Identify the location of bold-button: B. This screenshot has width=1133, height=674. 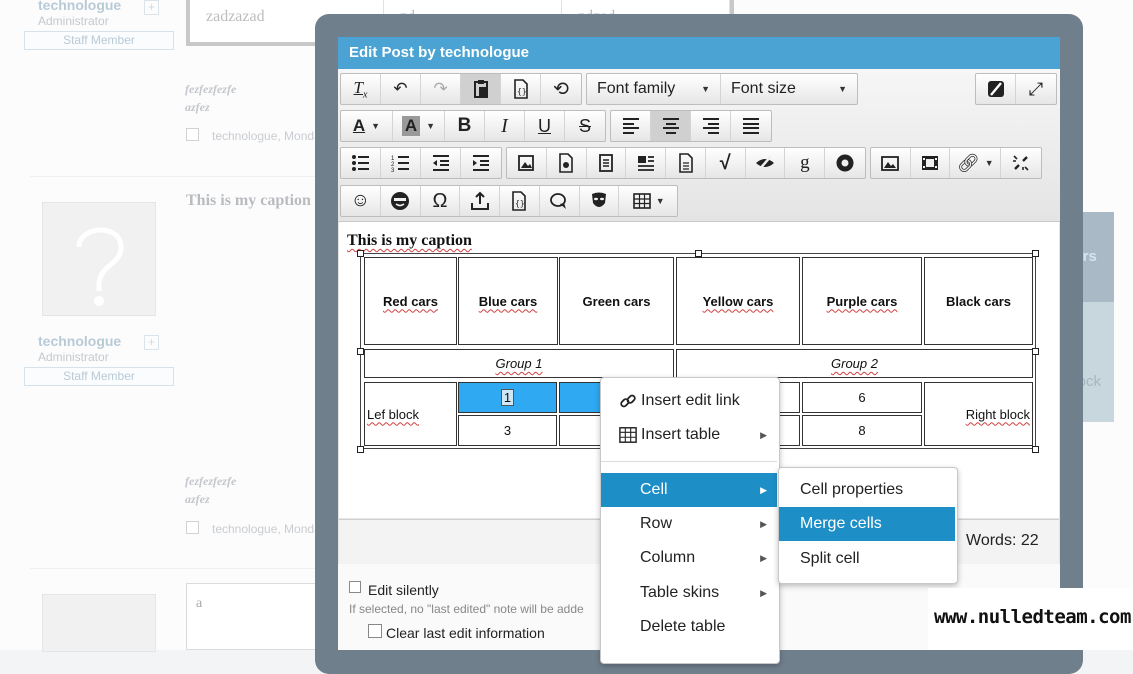
(465, 126).